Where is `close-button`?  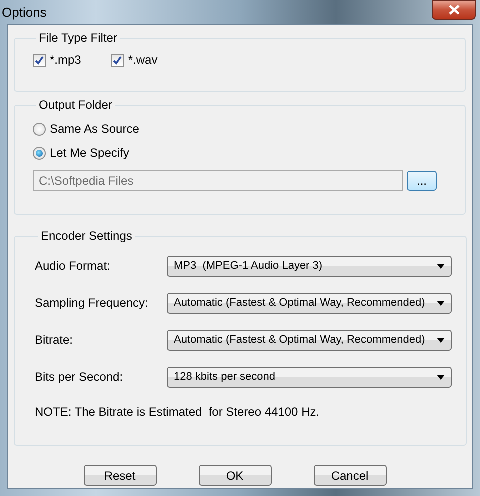 close-button is located at coordinates (454, 10).